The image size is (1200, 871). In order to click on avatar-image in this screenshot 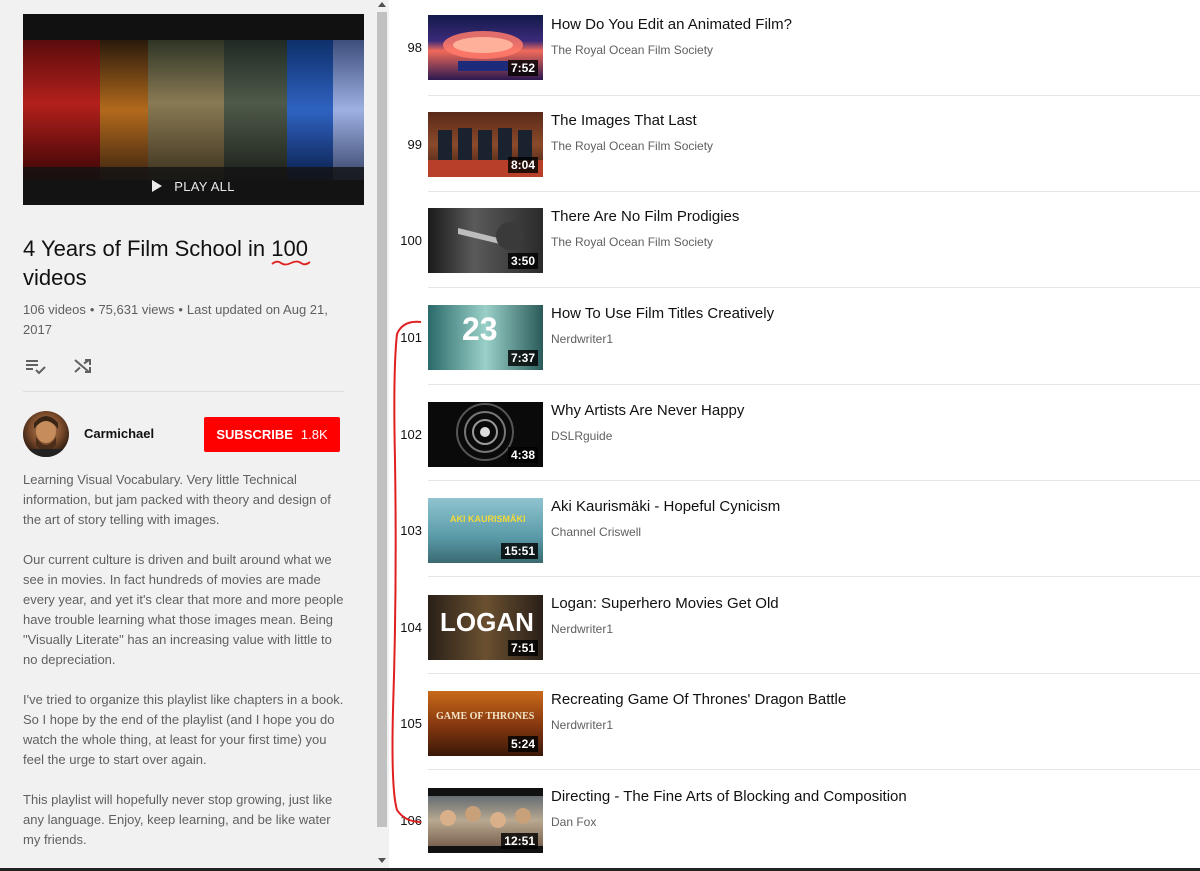, I will do `click(46, 436)`.